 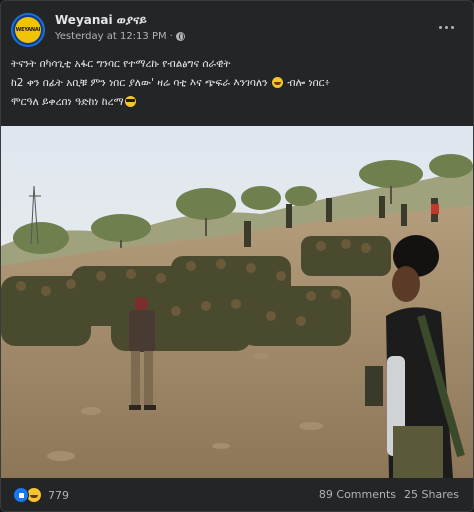 I want to click on sunglasses-emoji-icon, so click(x=130, y=101).